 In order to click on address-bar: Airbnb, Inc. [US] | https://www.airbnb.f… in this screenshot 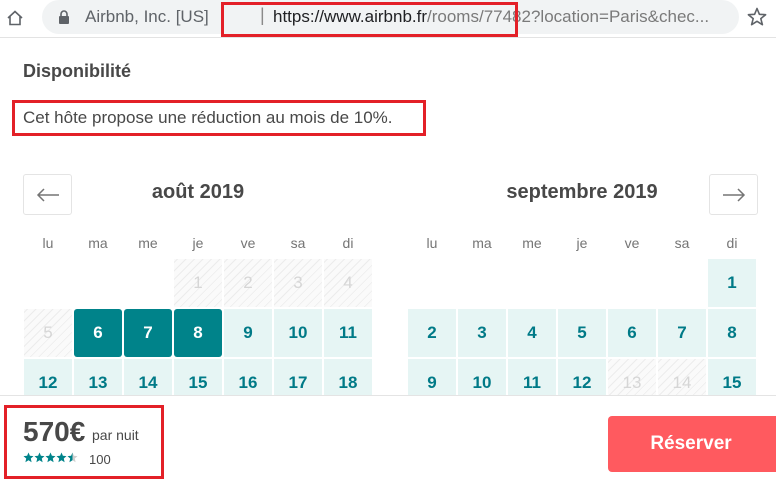, I will do `click(404, 17)`.